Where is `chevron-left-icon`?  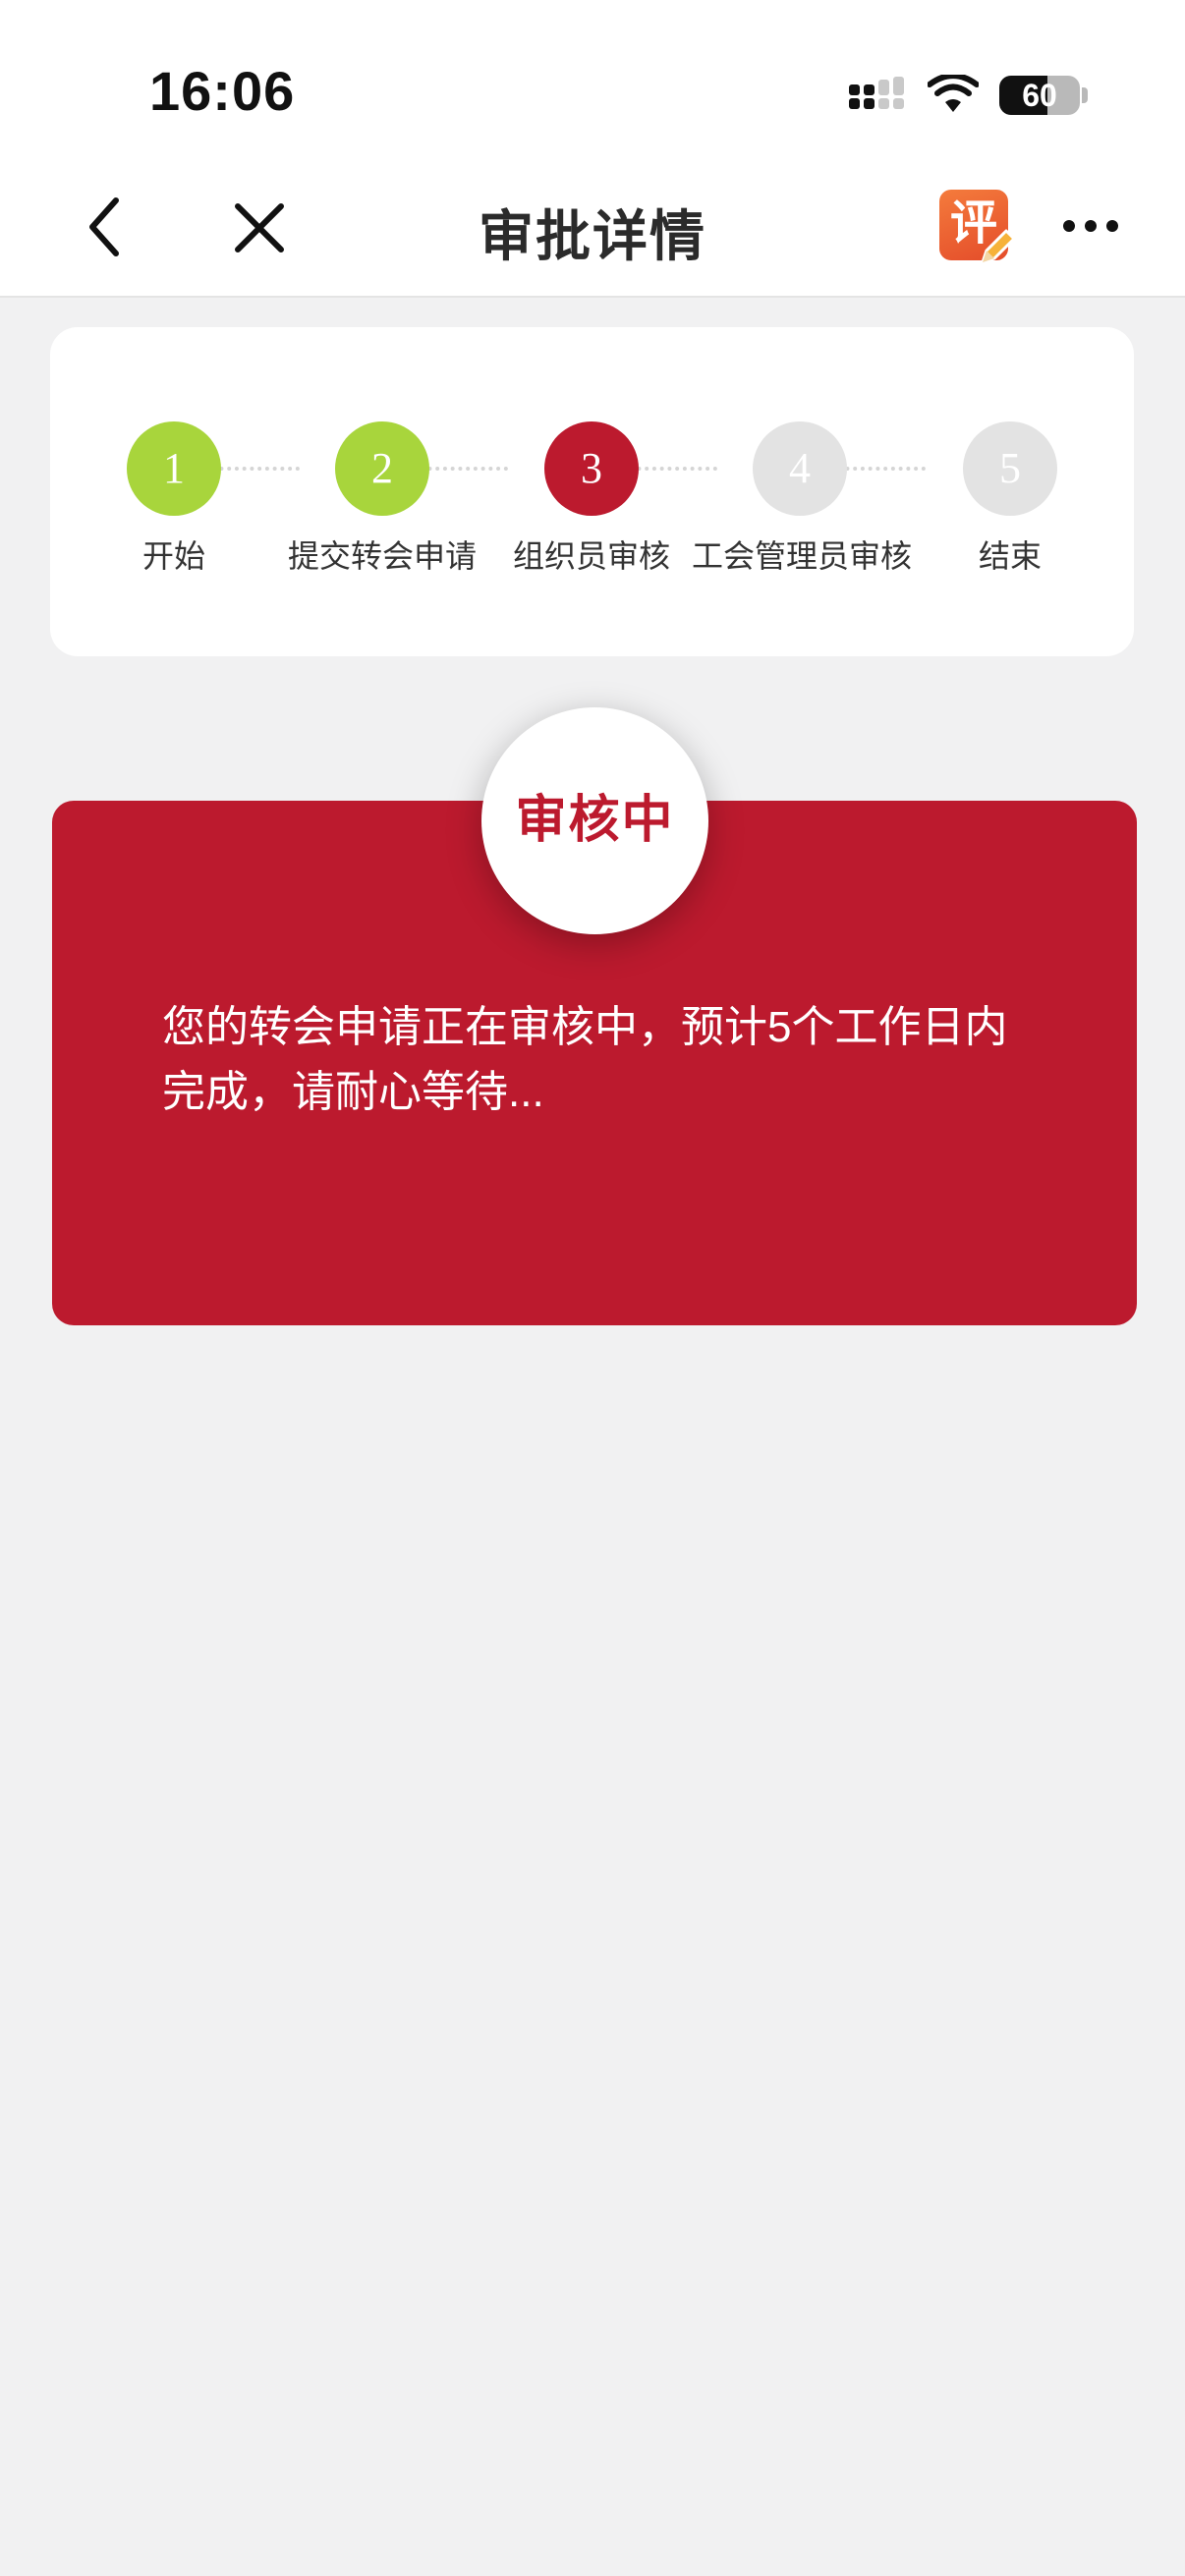
chevron-left-icon is located at coordinates (108, 227).